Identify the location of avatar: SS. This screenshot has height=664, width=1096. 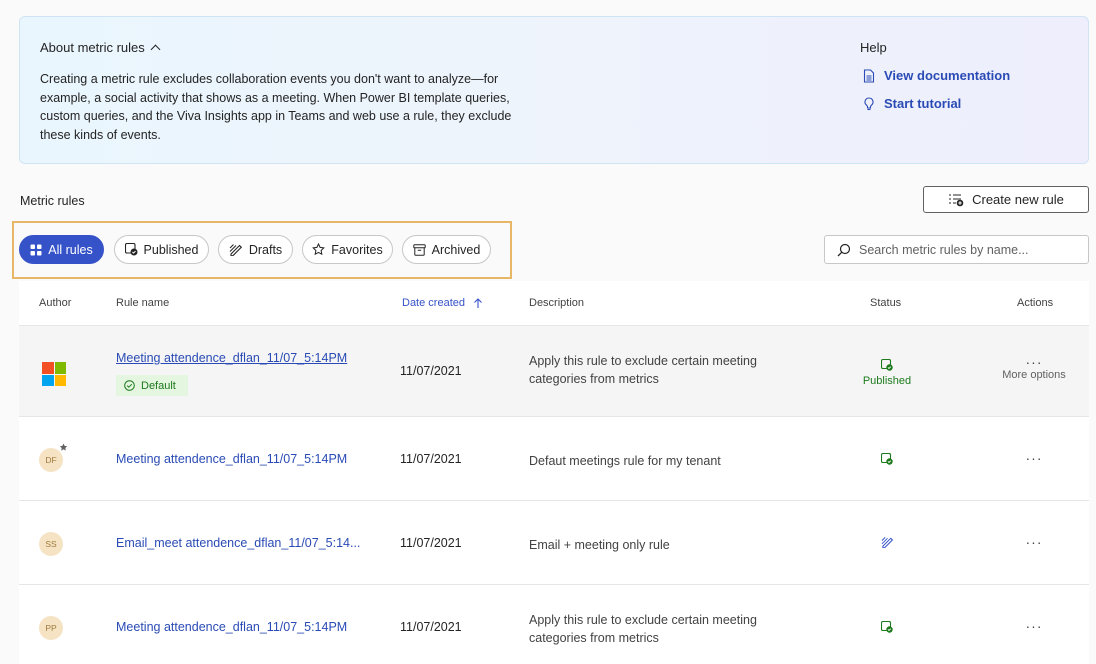
(51, 544).